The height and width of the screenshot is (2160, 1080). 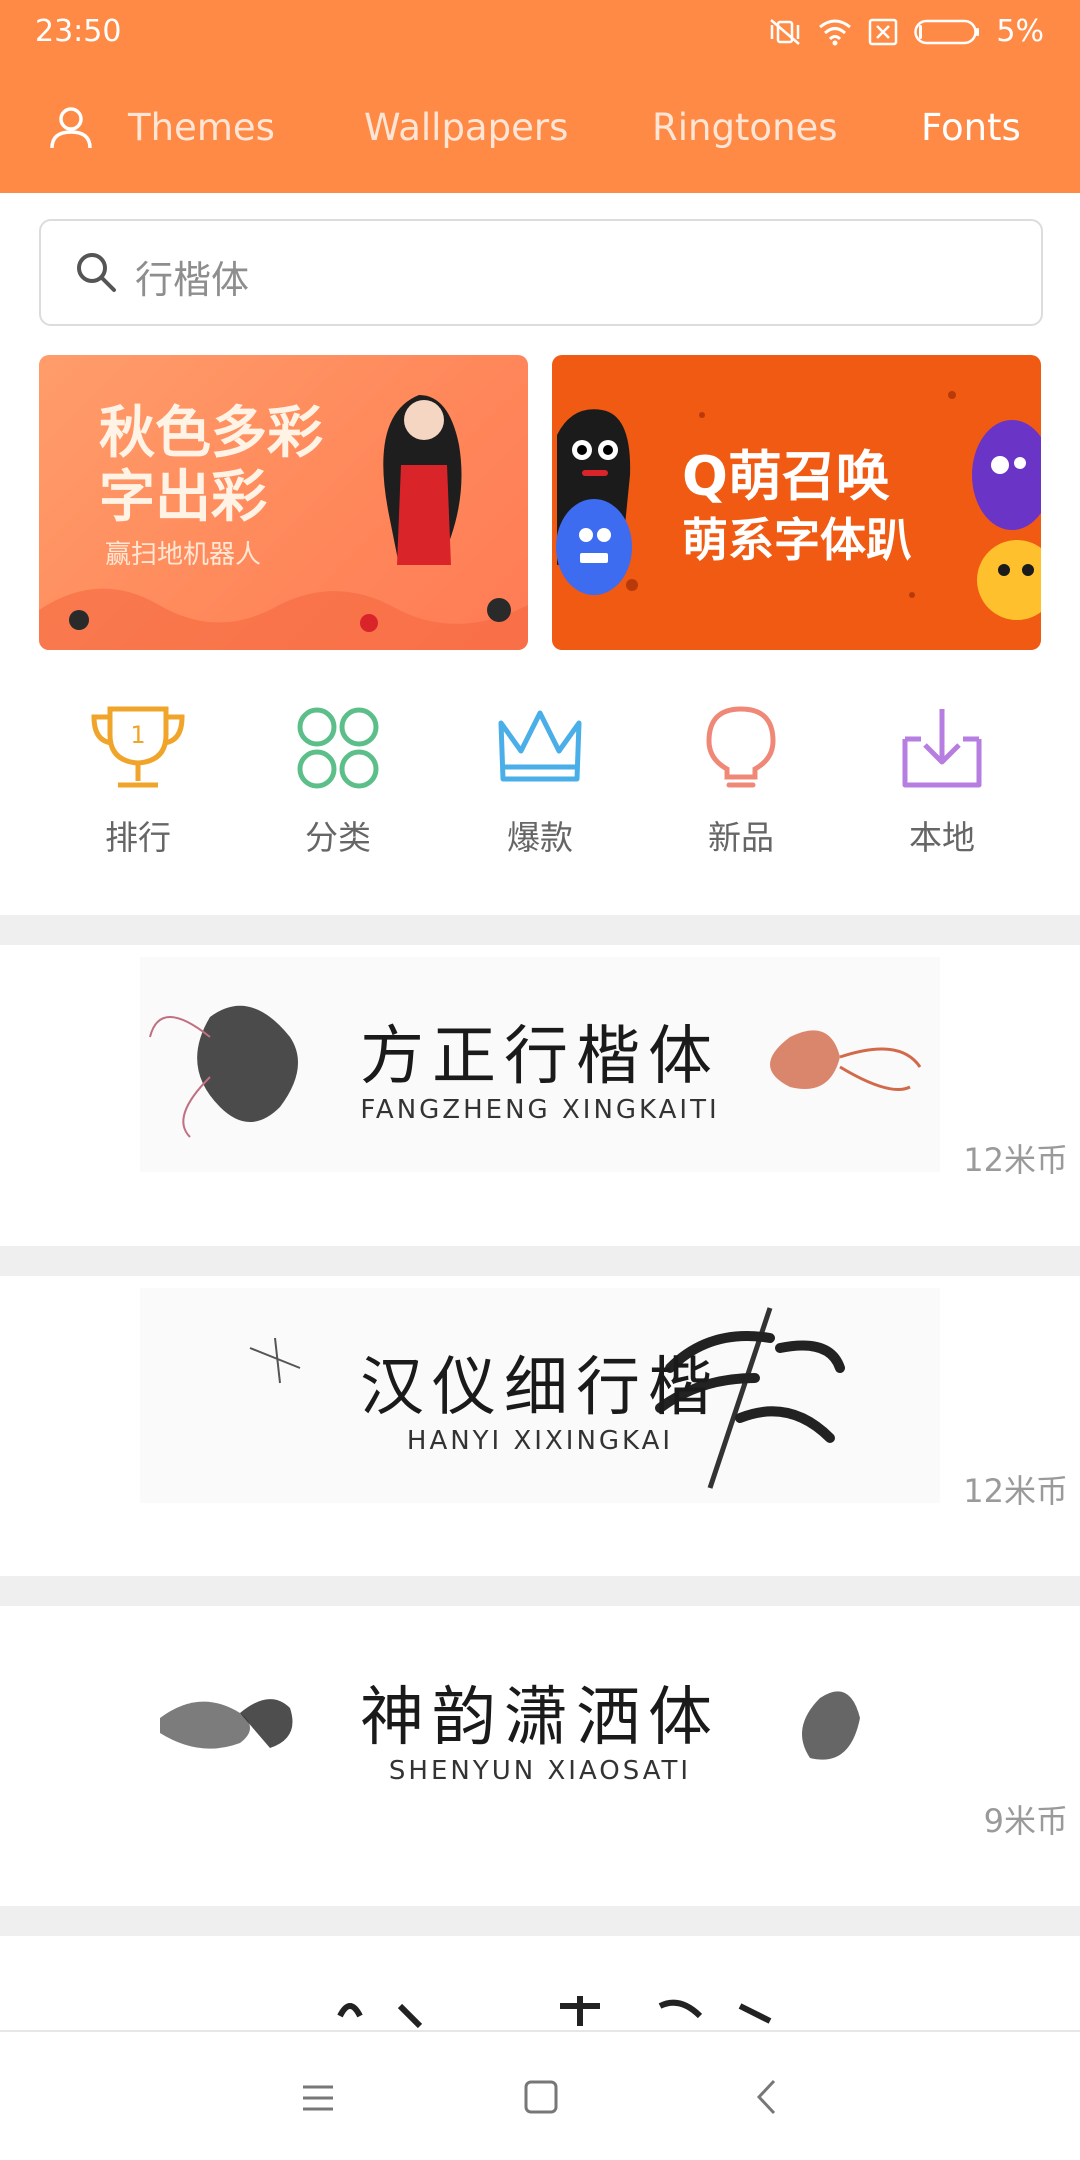 I want to click on font-item-fangzheng: 方正行楷体 FANGZHENG XINGKAITI 12米币, so click(x=540, y=1065).